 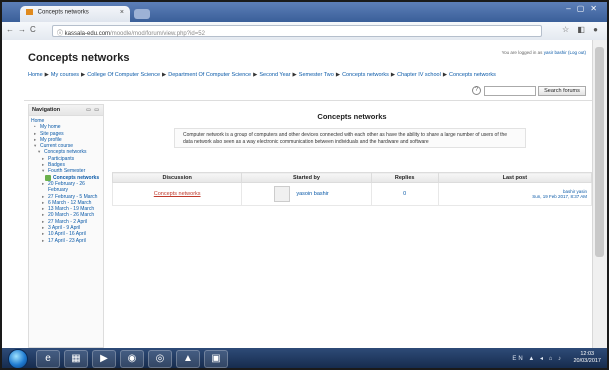 I want to click on back-icon: ←, so click(x=10, y=29).